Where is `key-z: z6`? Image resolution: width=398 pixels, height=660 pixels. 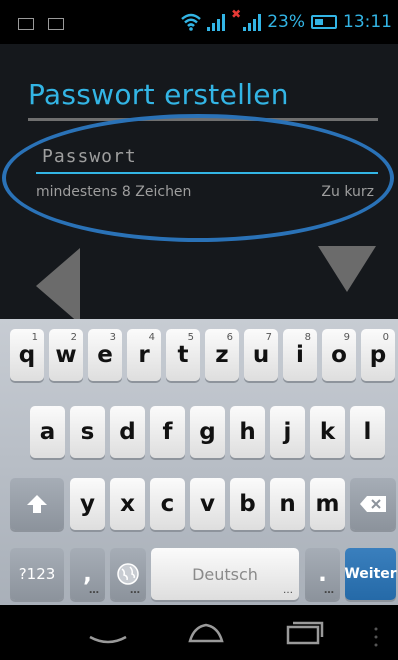 key-z: z6 is located at coordinates (222, 355).